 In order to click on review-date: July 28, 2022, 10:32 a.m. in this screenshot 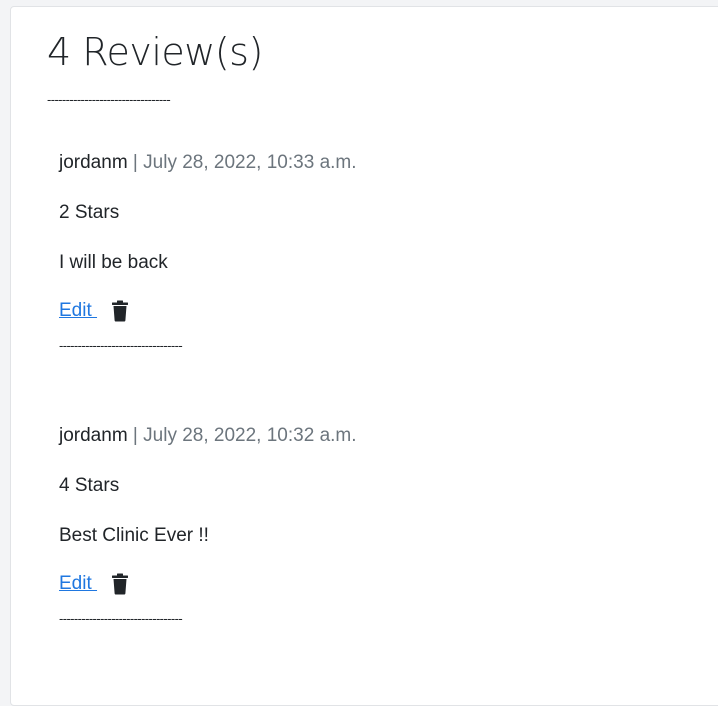, I will do `click(250, 435)`.